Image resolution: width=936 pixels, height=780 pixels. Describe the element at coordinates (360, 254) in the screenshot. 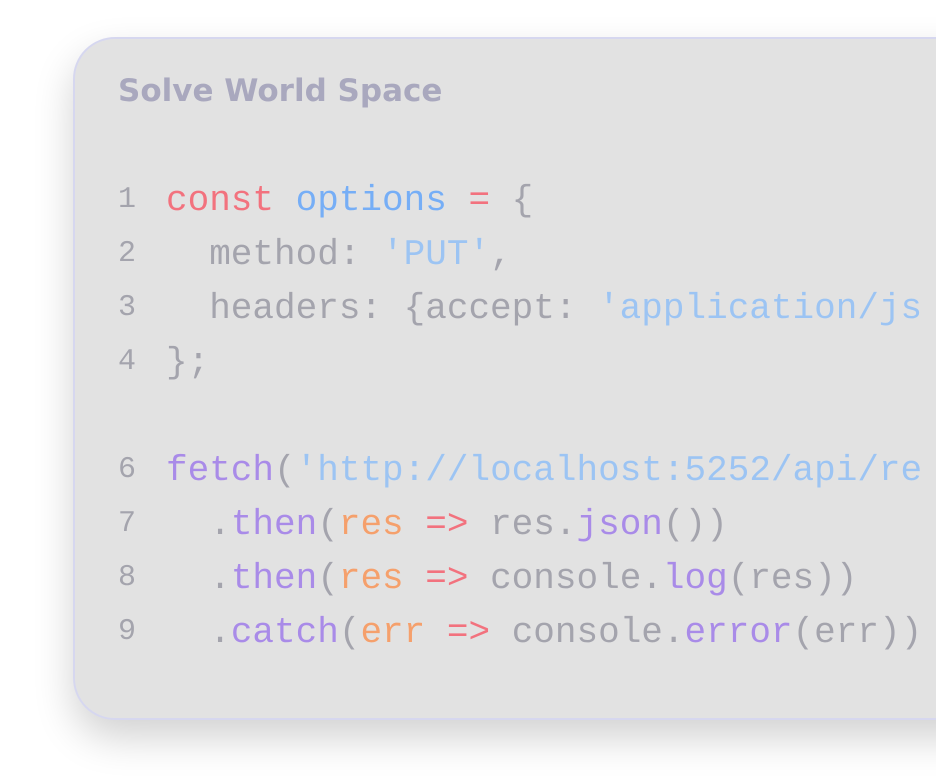

I see `code-line: method: 'PUT',` at that location.